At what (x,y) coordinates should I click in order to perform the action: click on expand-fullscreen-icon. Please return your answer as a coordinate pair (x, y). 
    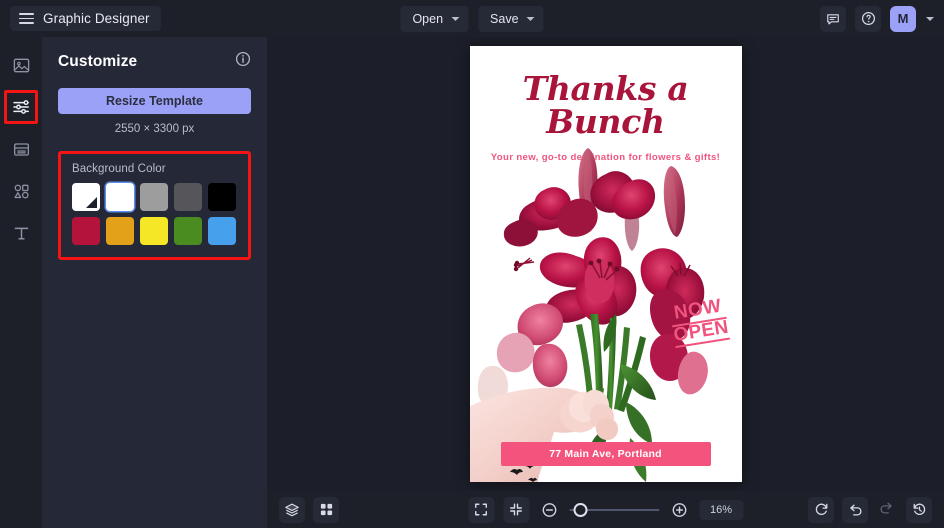
    Looking at the image, I should click on (481, 509).